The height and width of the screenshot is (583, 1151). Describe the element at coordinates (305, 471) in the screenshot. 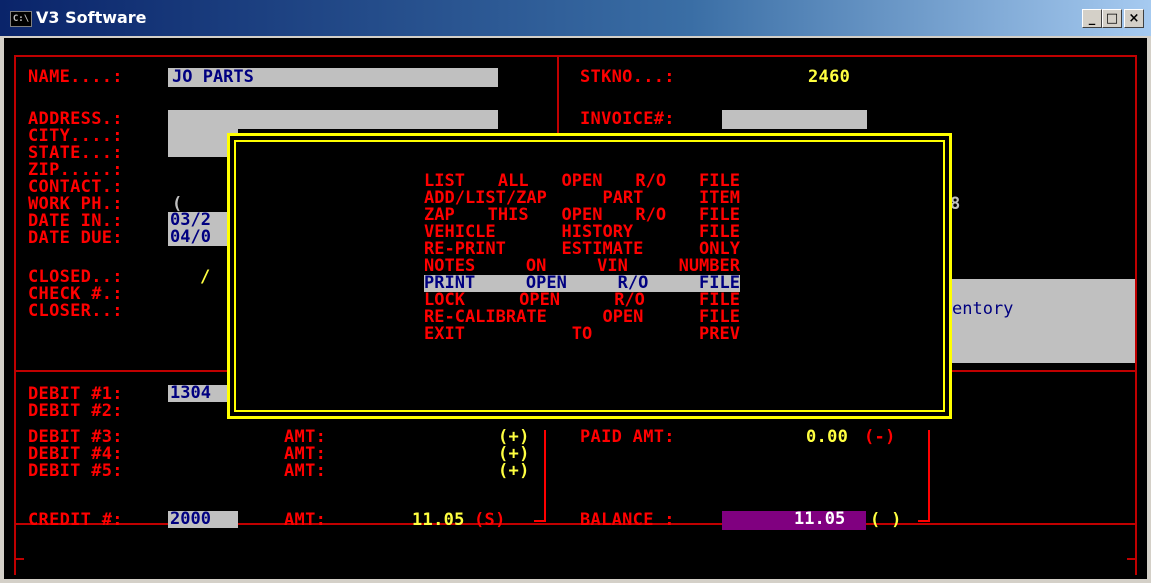

I see `debit5-amt-label: AMT:` at that location.